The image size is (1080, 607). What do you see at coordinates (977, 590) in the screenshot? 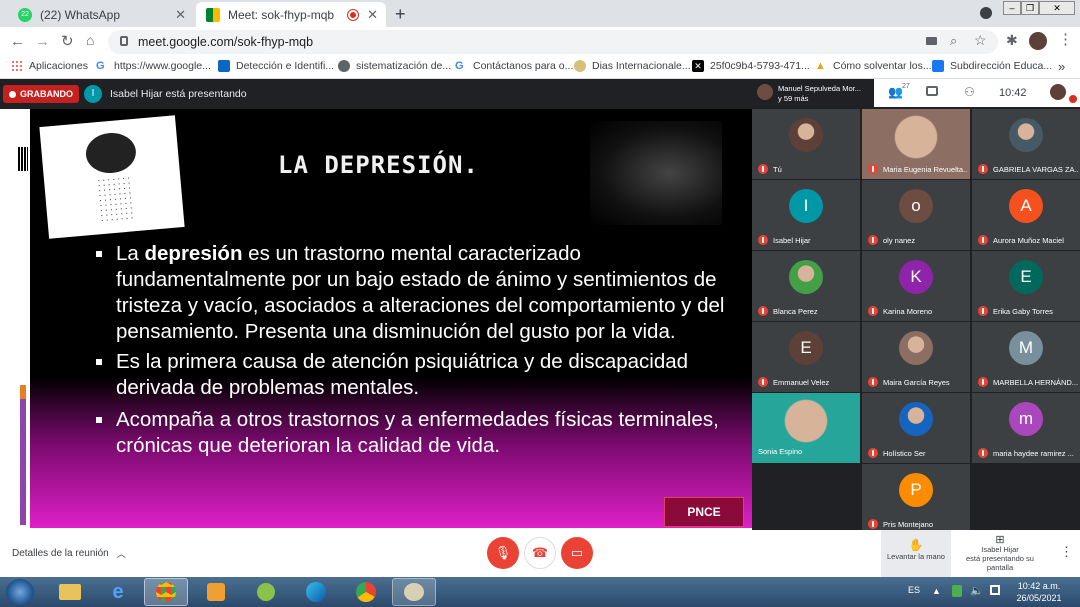
I see `volume-icon: 🔈` at bounding box center [977, 590].